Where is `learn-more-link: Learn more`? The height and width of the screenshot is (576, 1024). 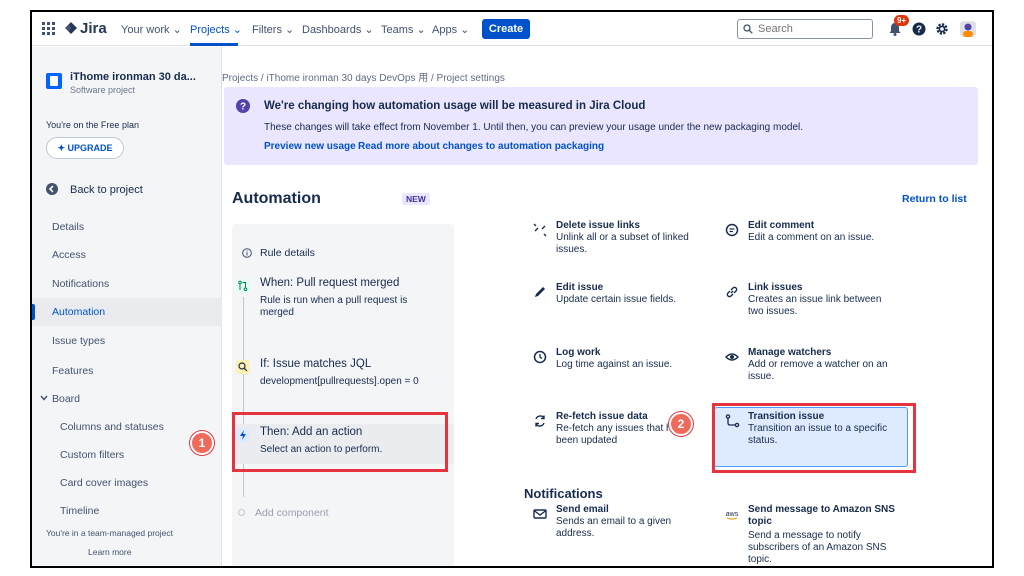 learn-more-link: Learn more is located at coordinates (109, 552).